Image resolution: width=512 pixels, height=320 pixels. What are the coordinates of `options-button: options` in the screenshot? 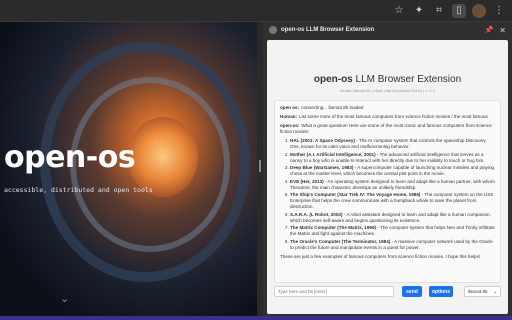 It's located at (441, 291).